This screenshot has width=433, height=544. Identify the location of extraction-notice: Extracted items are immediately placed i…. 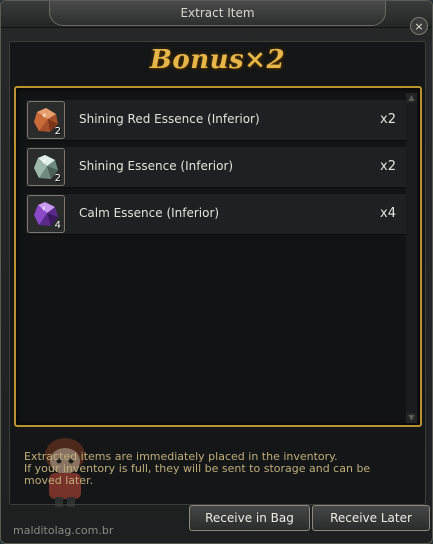
(214, 469).